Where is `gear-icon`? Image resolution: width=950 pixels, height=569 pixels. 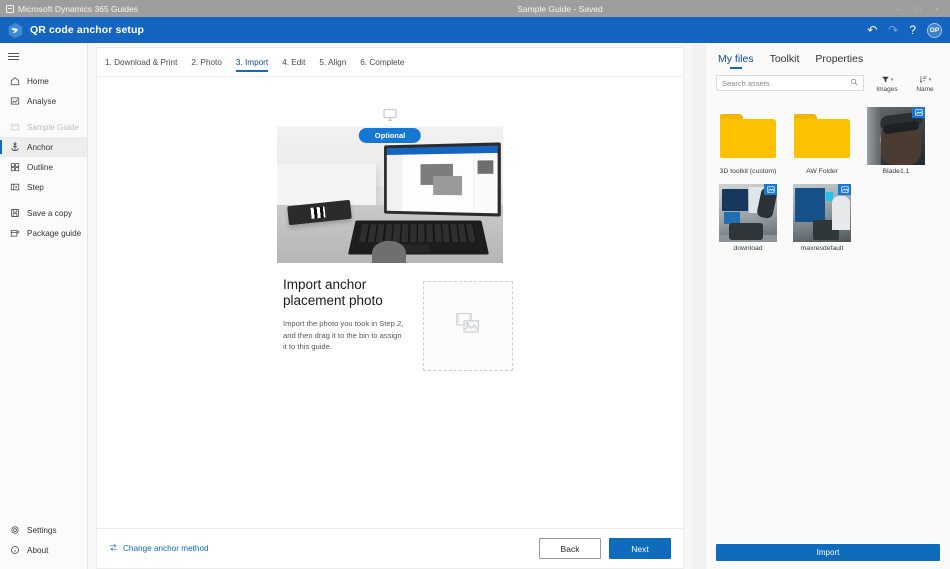
gear-icon is located at coordinates (14, 530).